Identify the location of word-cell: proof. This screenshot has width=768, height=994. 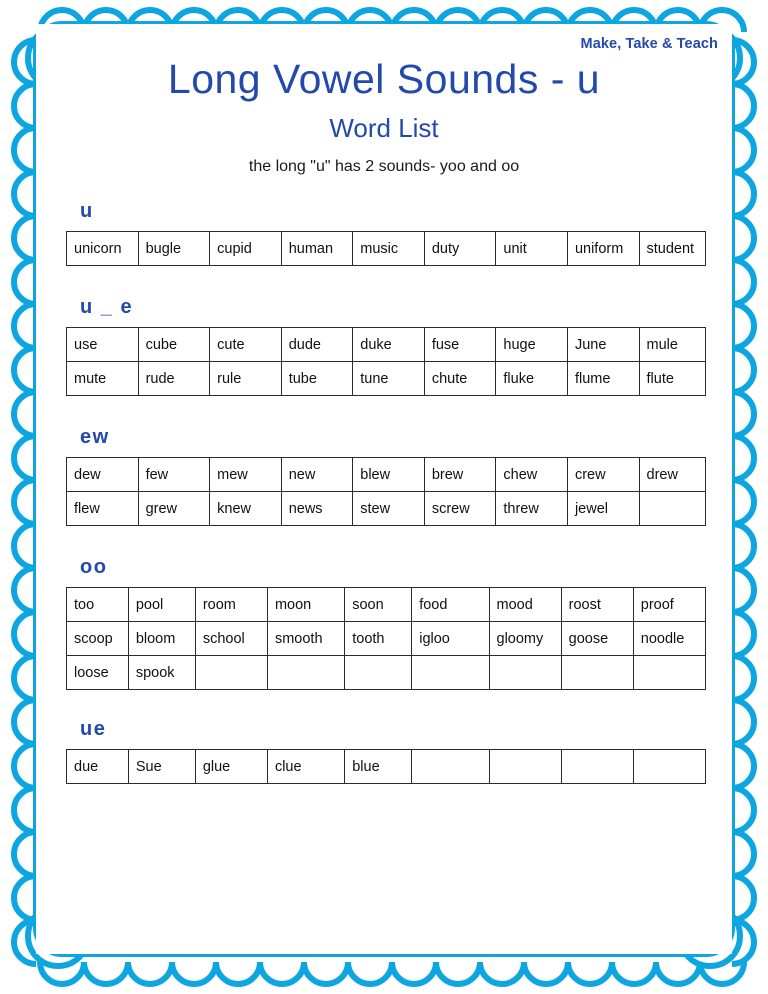
(669, 604).